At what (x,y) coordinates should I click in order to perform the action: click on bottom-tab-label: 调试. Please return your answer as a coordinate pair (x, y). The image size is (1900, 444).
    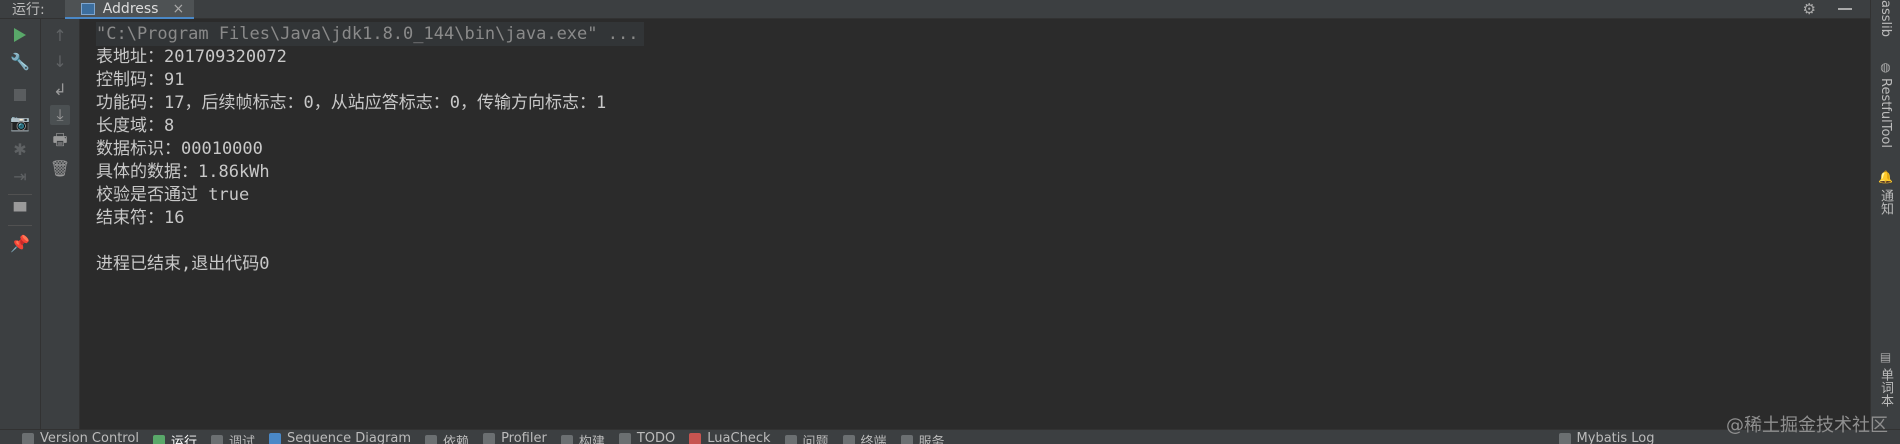
    Looking at the image, I should click on (241, 439).